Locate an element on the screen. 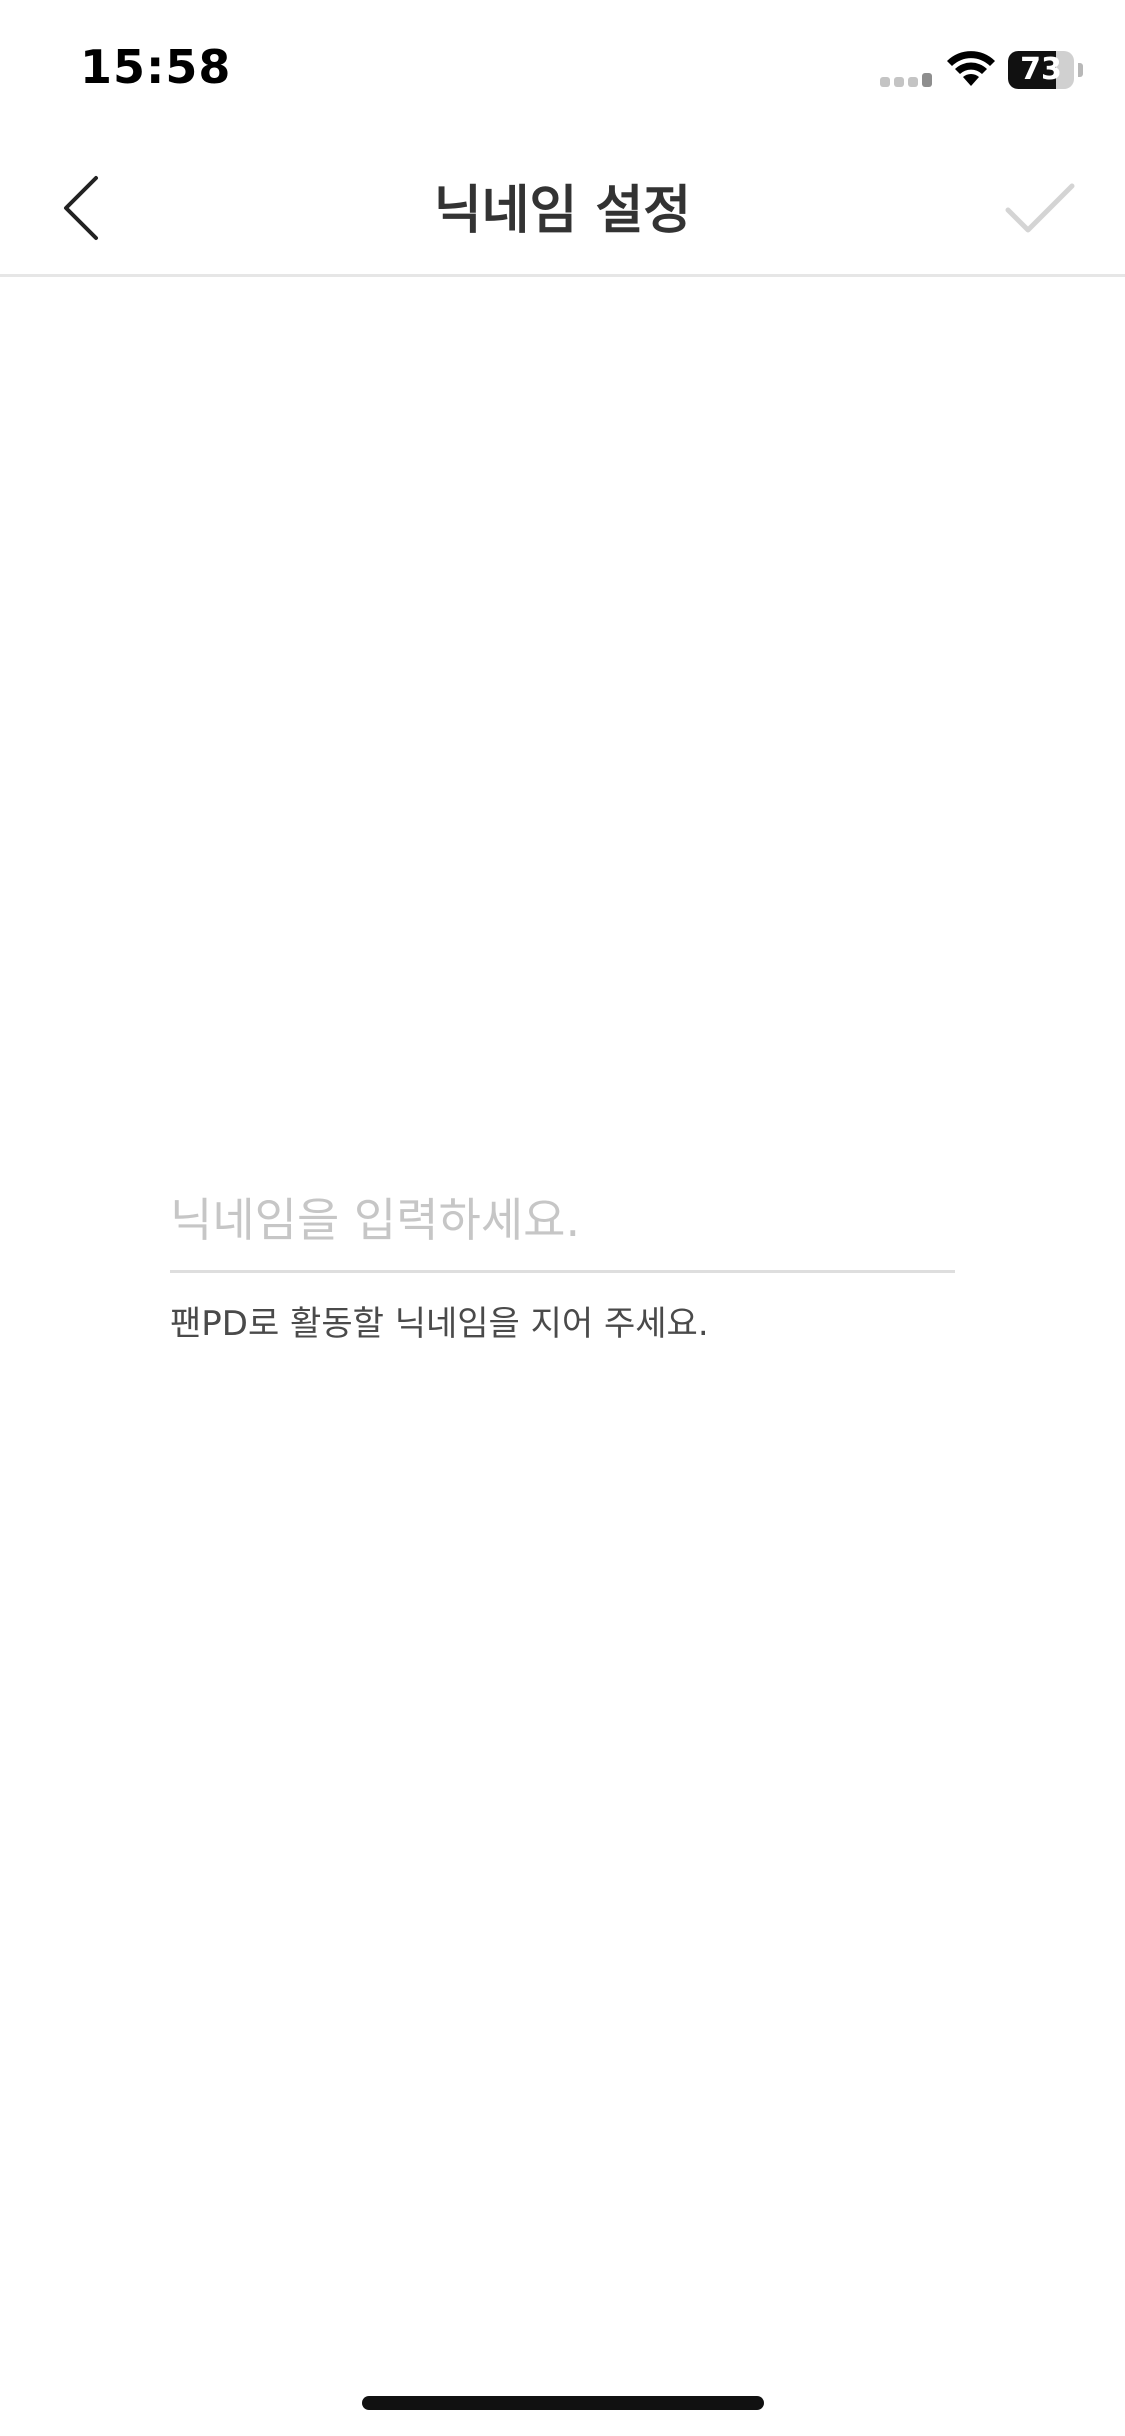 The height and width of the screenshot is (2436, 1125). home-indicator is located at coordinates (563, 2403).